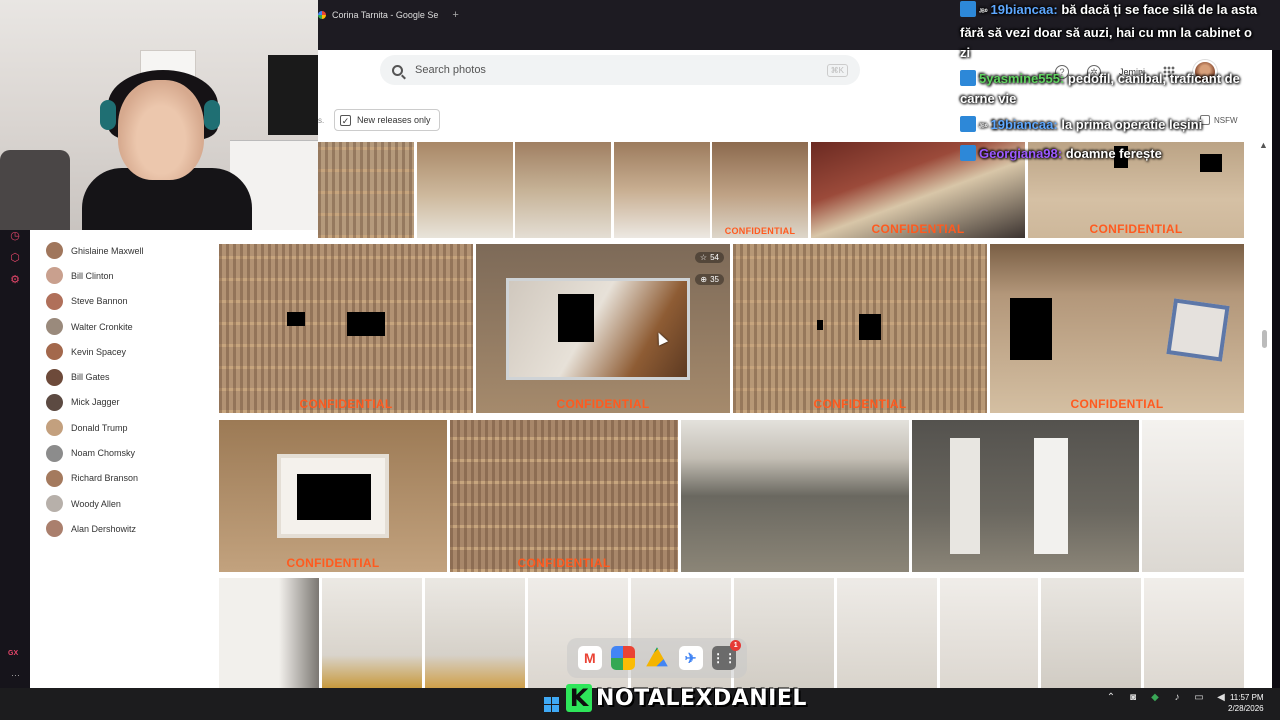  What do you see at coordinates (15, 675) in the screenshot?
I see `more-icon: ···` at bounding box center [15, 675].